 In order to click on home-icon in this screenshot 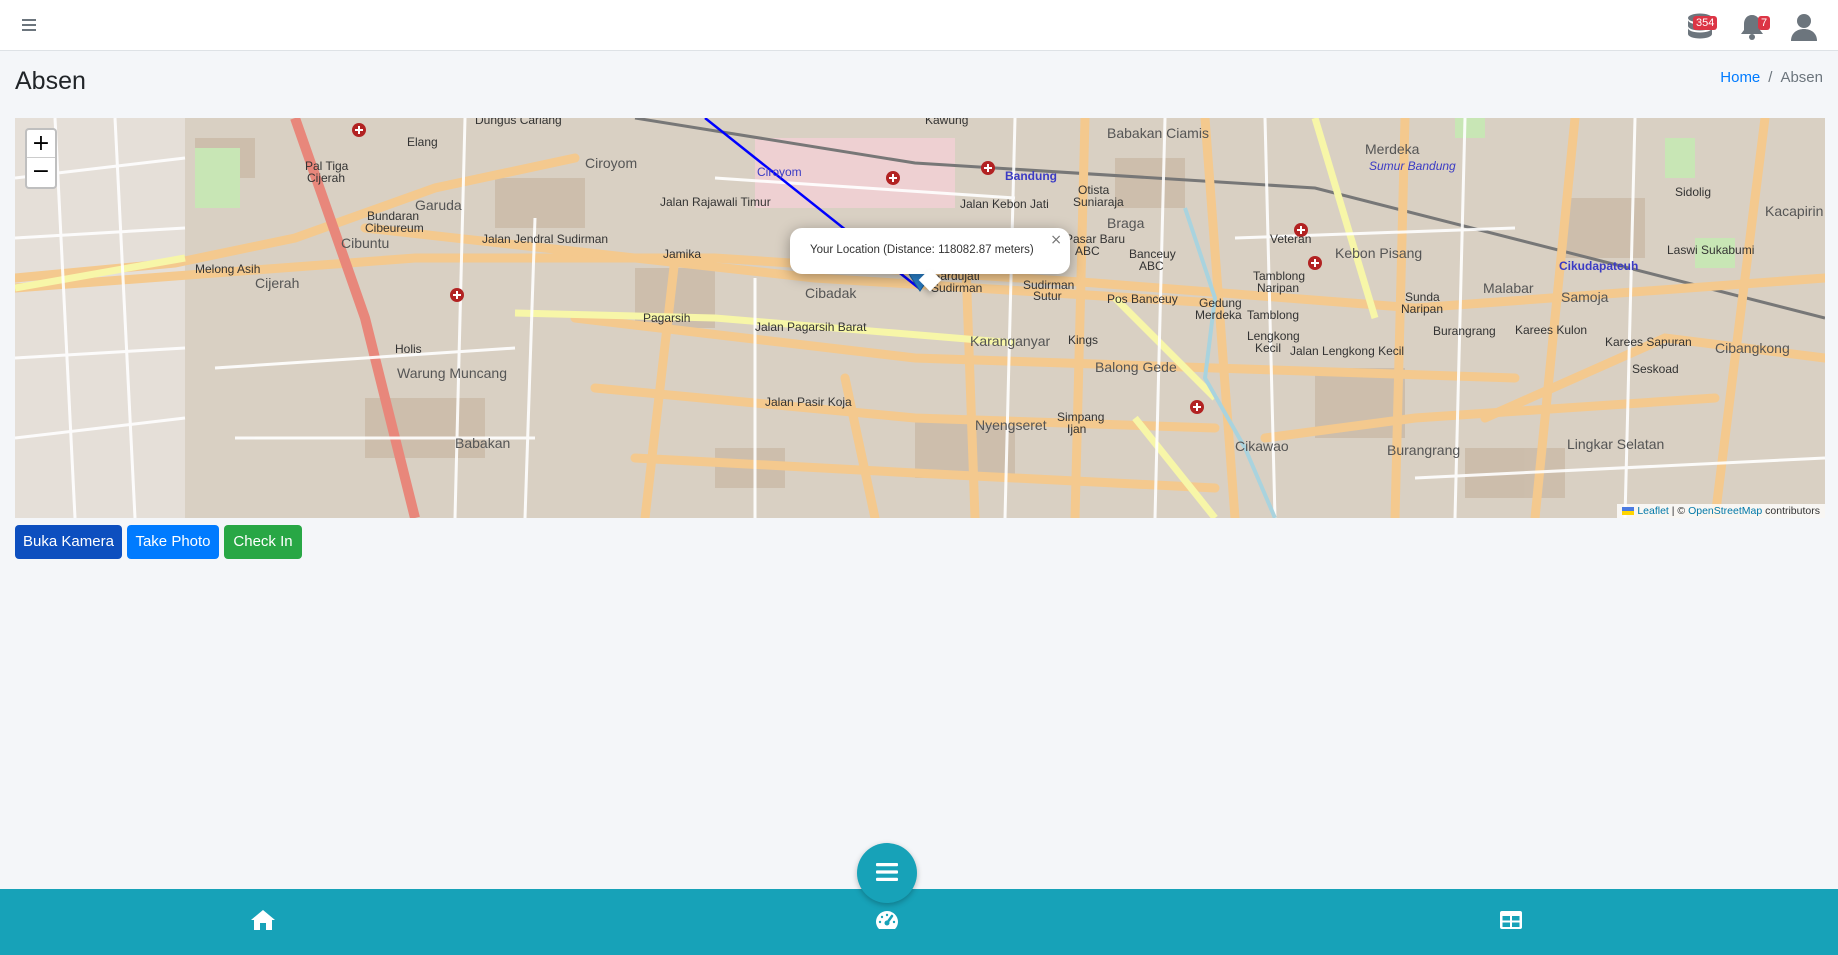, I will do `click(263, 922)`.